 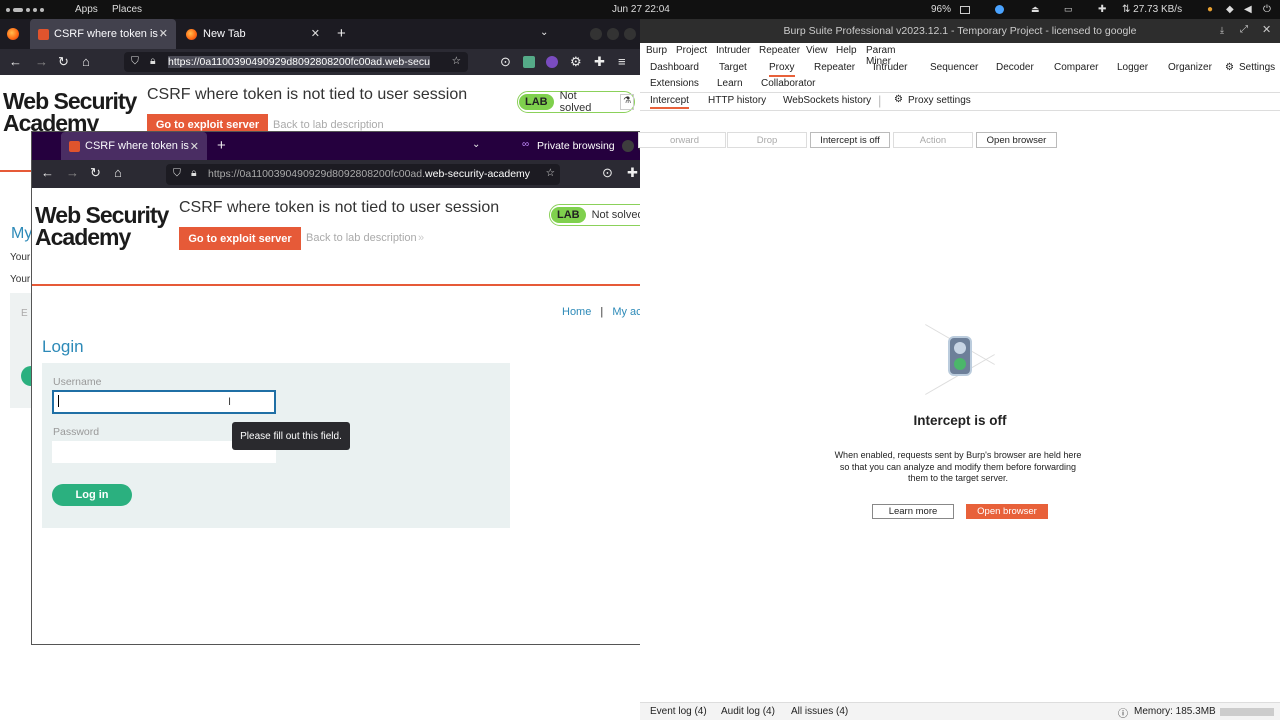 What do you see at coordinates (127, 9) in the screenshot?
I see `places-menu: Places` at bounding box center [127, 9].